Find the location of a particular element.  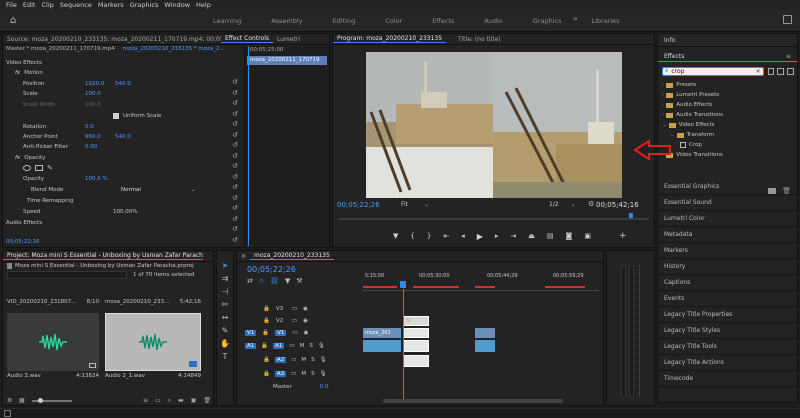

button-editor-icon: + is located at coordinates (623, 236).